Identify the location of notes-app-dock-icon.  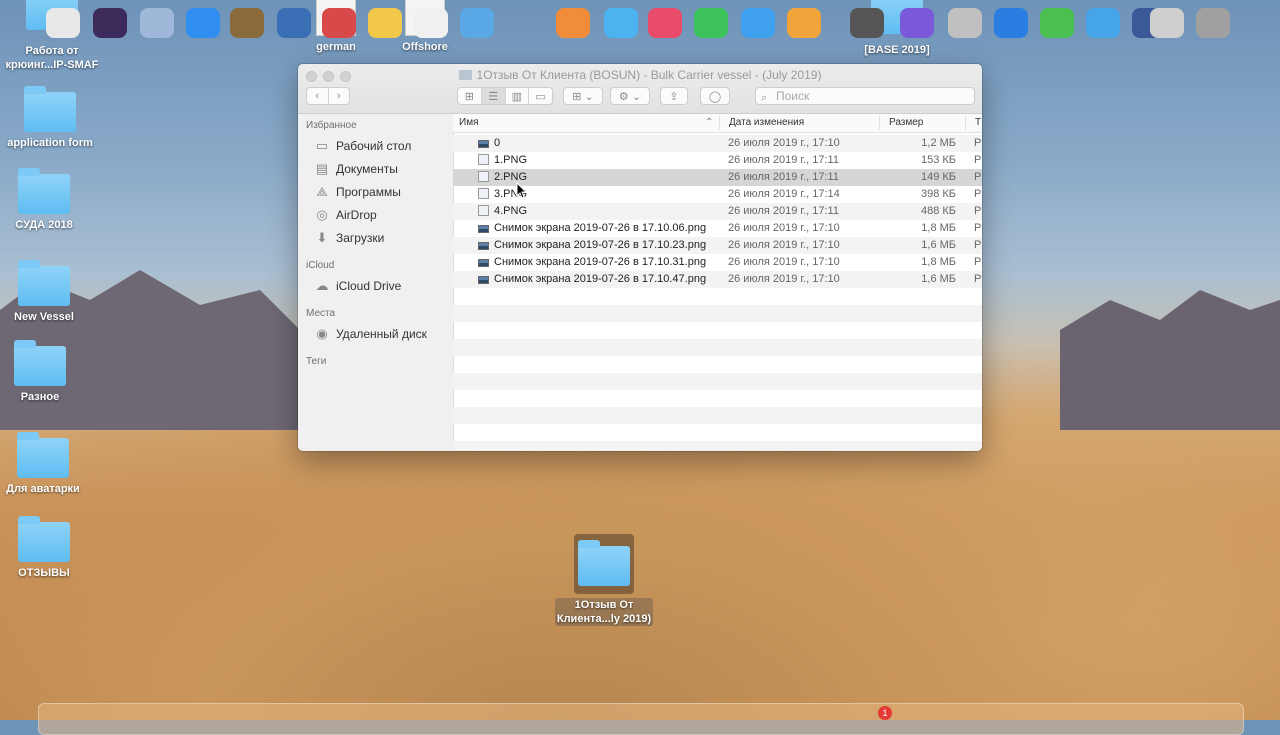
(247, 23).